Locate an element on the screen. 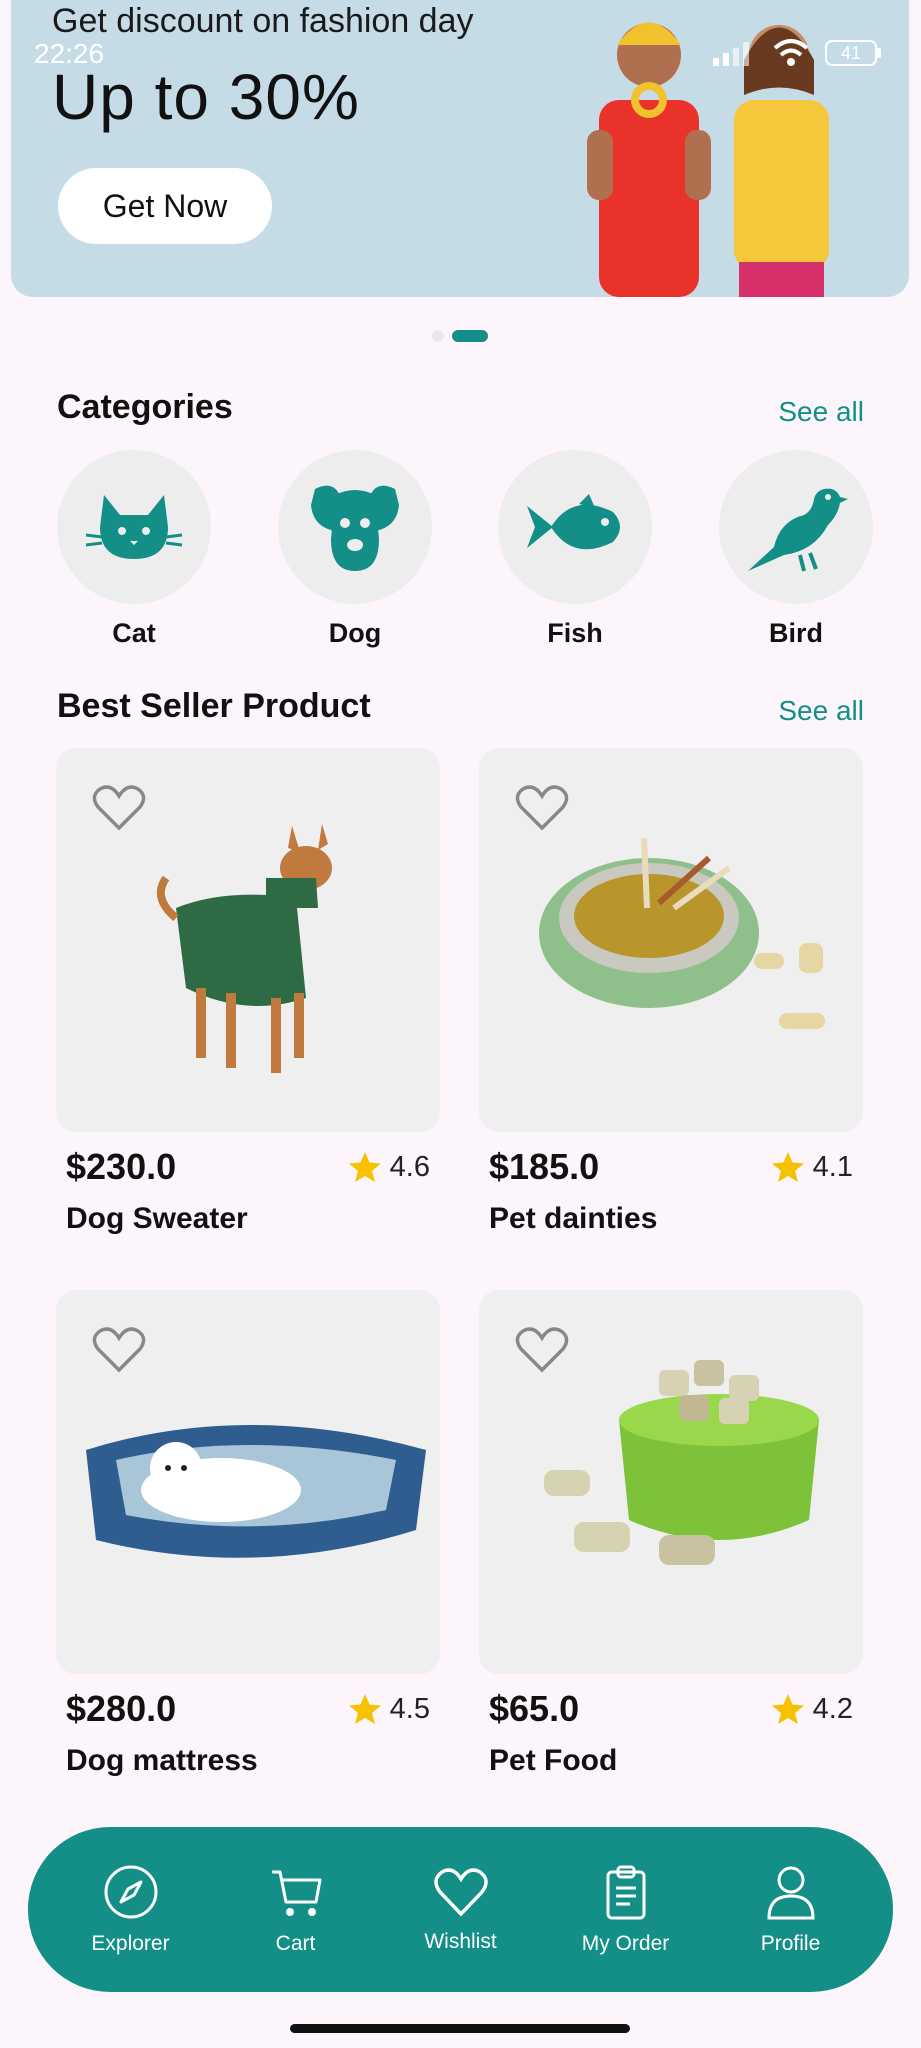 The height and width of the screenshot is (2048, 921). nav-label: Wishlist is located at coordinates (460, 1941).